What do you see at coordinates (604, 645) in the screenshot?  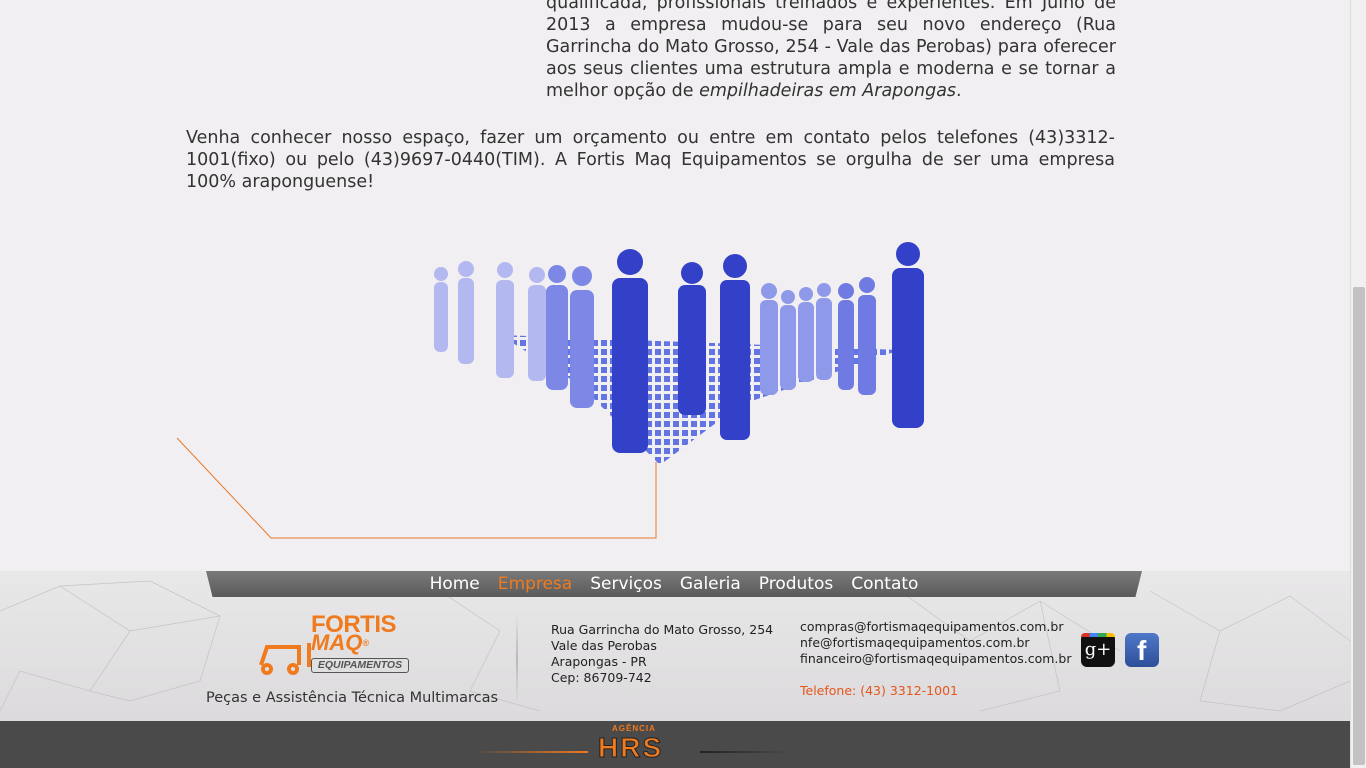 I see `address-line: Vale das Perobas` at bounding box center [604, 645].